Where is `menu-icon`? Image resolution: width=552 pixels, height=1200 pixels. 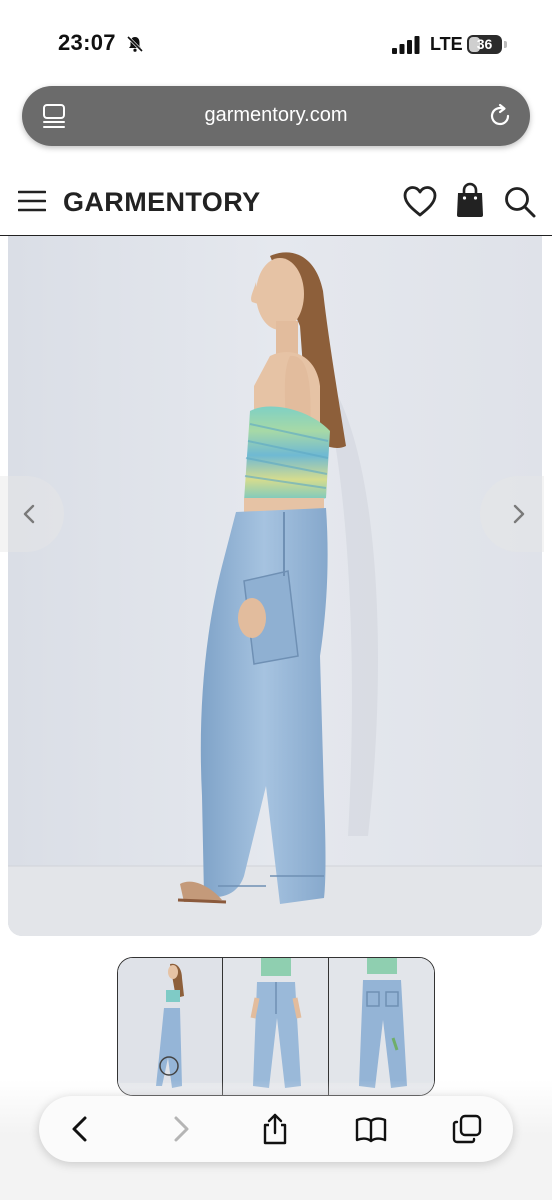
menu-icon is located at coordinates (32, 201).